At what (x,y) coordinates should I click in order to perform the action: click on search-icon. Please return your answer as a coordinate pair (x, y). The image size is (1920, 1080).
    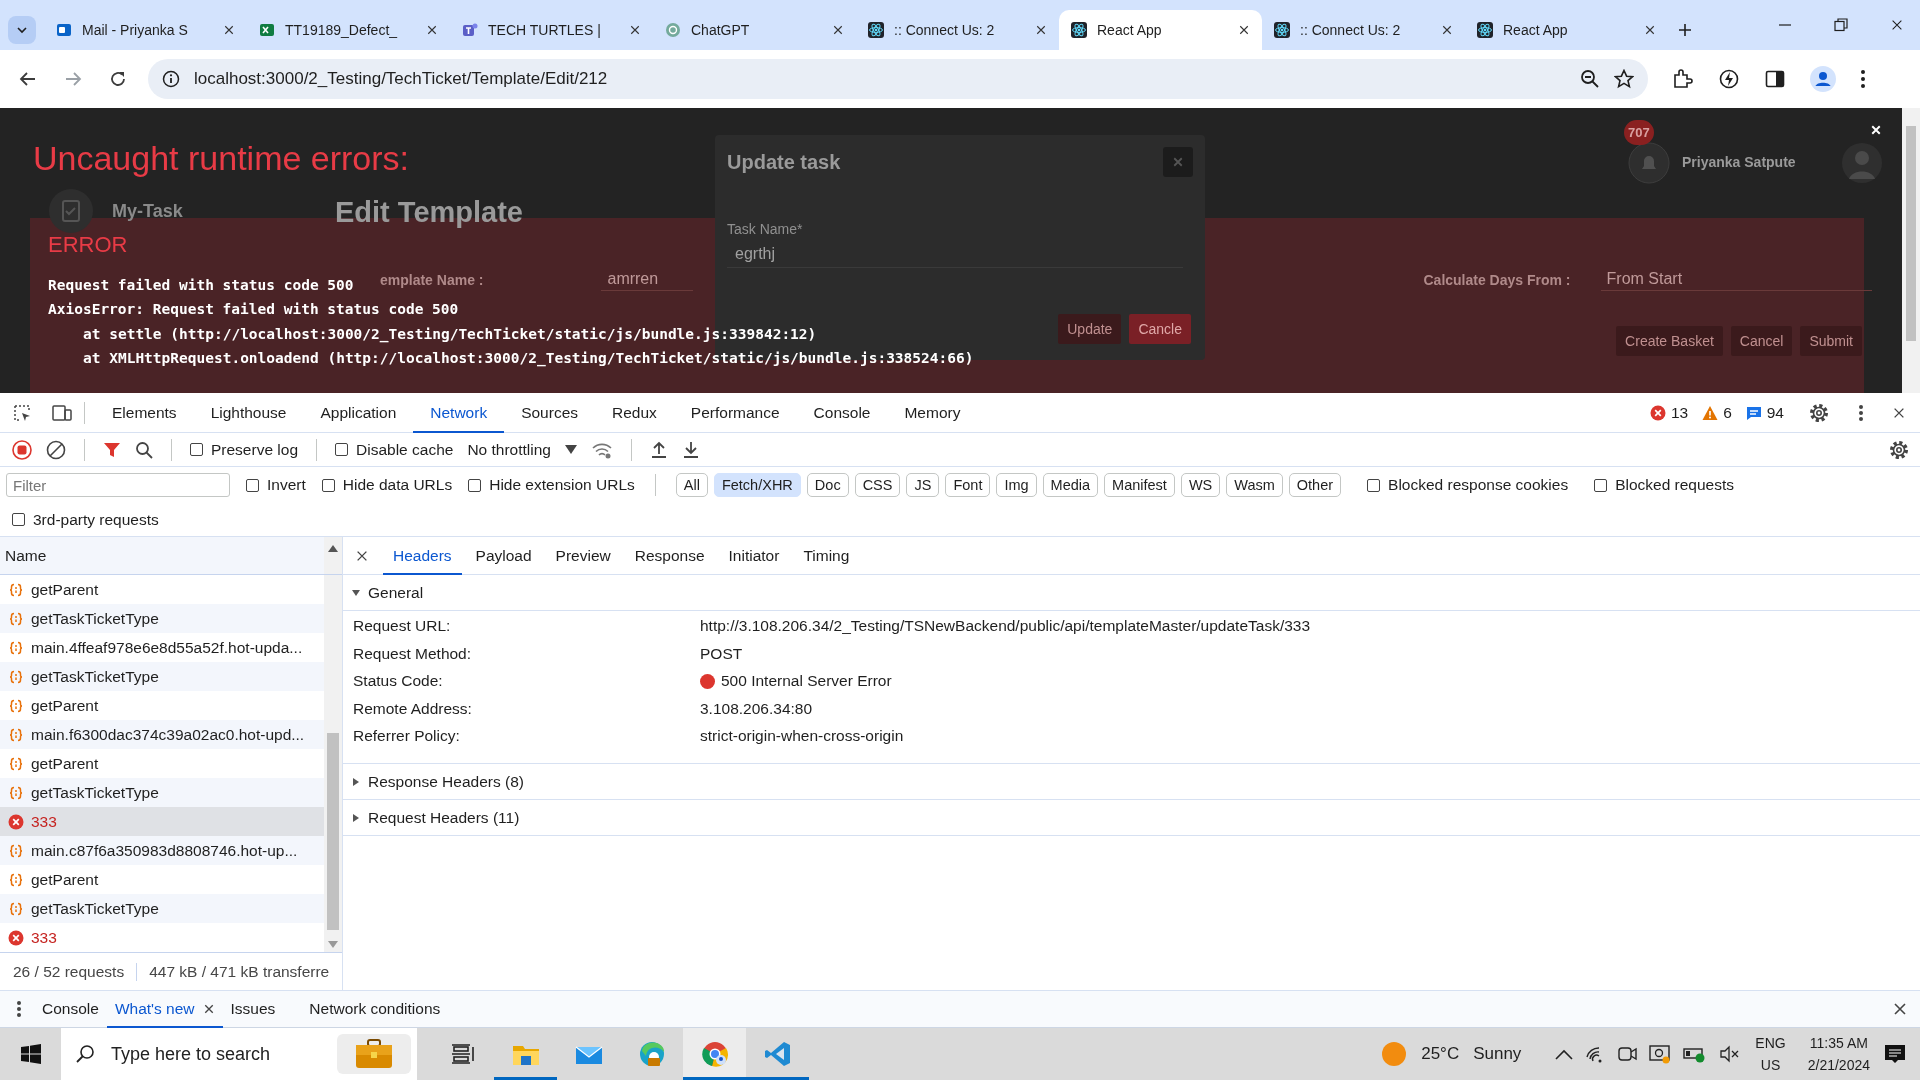
    Looking at the image, I should click on (144, 449).